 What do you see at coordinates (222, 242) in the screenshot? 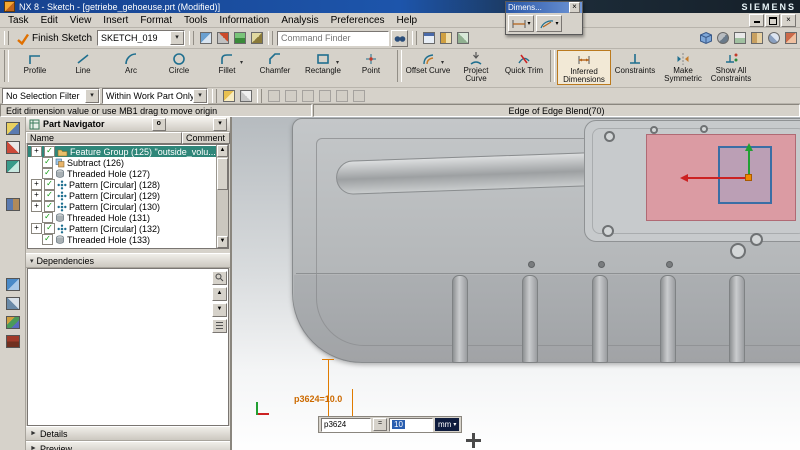
I see `scroll-down-arrow: ▼` at bounding box center [222, 242].